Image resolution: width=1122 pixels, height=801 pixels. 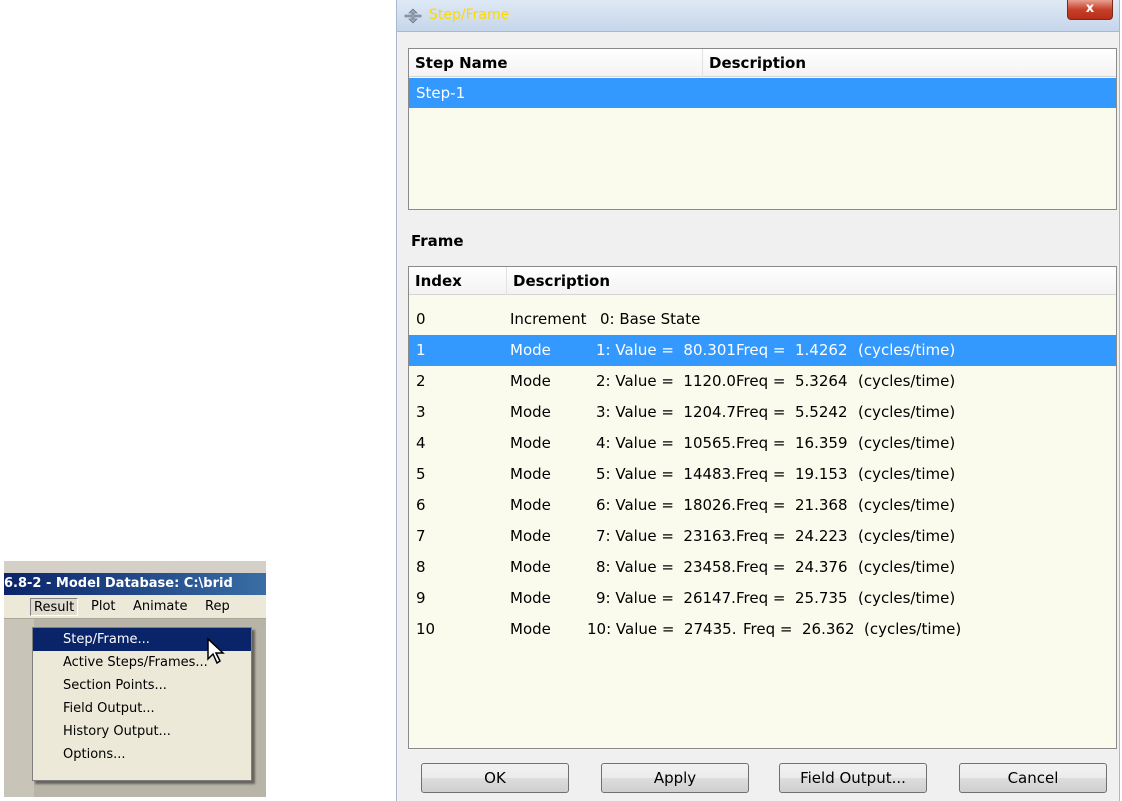 I want to click on step-table-header: Step Name Description, so click(x=762, y=63).